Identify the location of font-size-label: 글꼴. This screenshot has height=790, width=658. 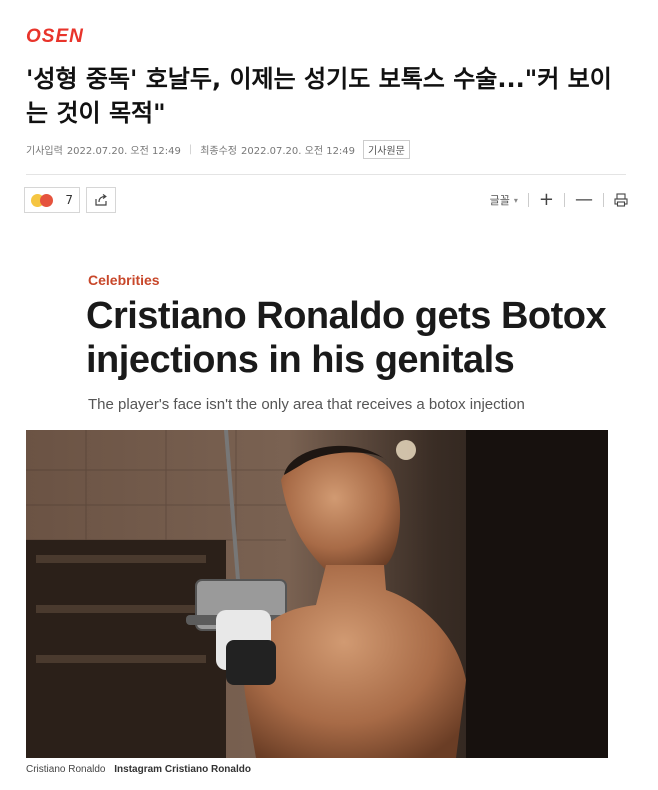
(499, 200).